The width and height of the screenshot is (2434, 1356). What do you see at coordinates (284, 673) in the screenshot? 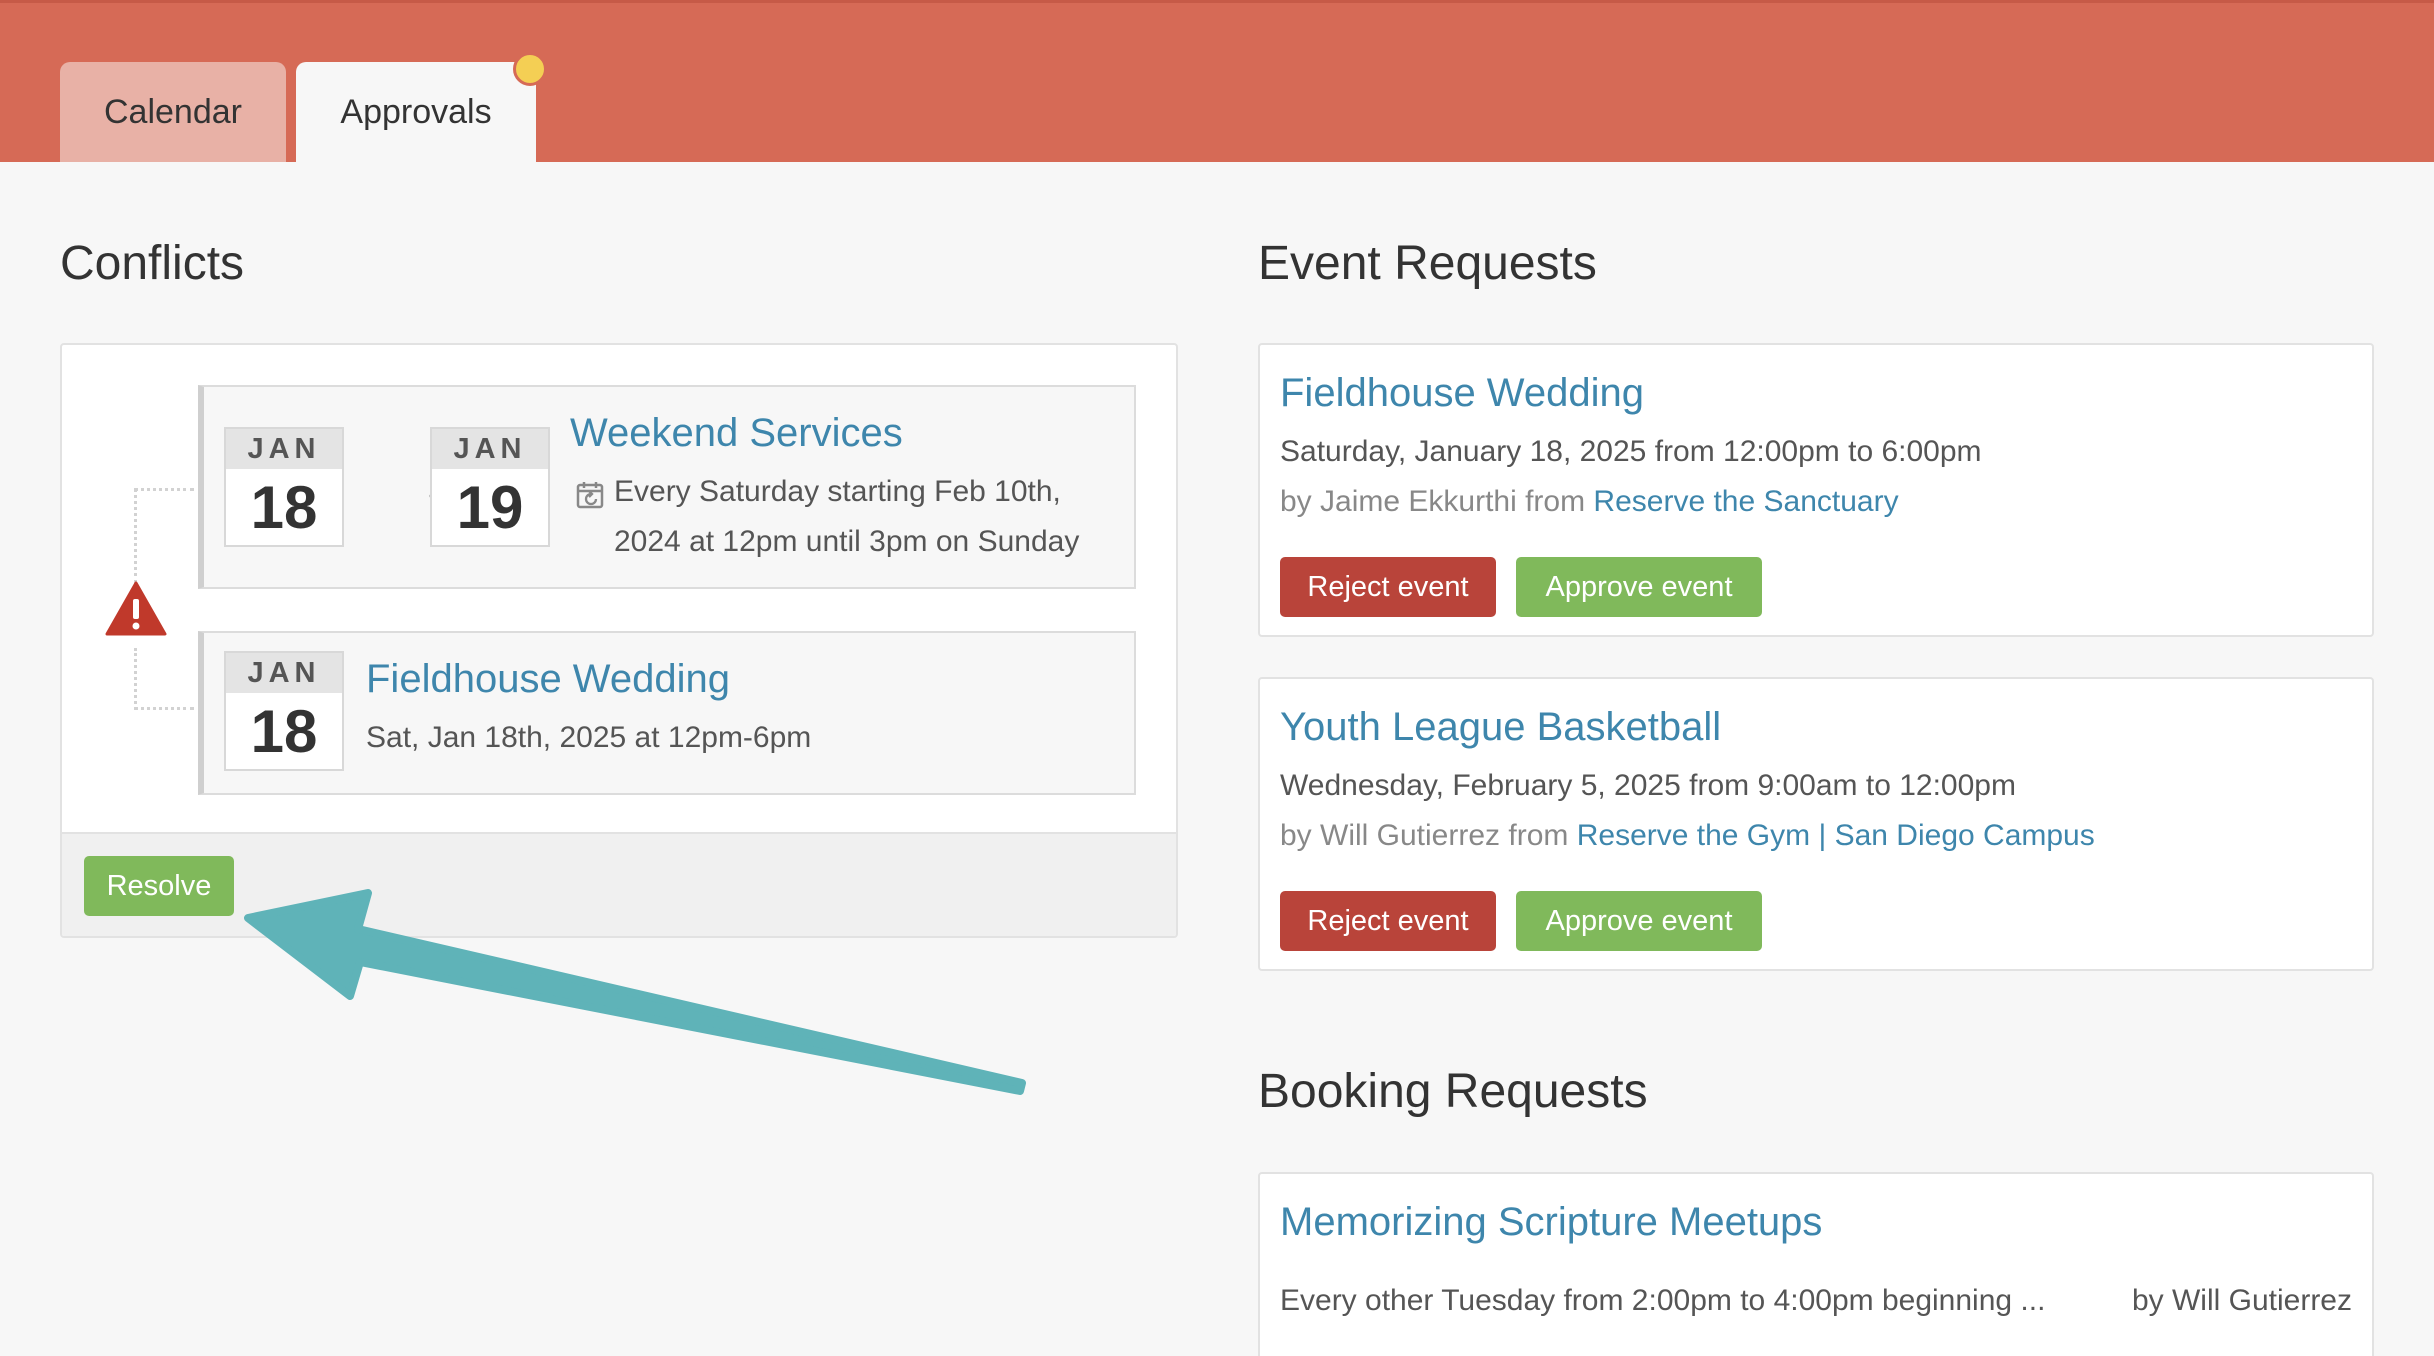
I see `event-month: JAN` at bounding box center [284, 673].